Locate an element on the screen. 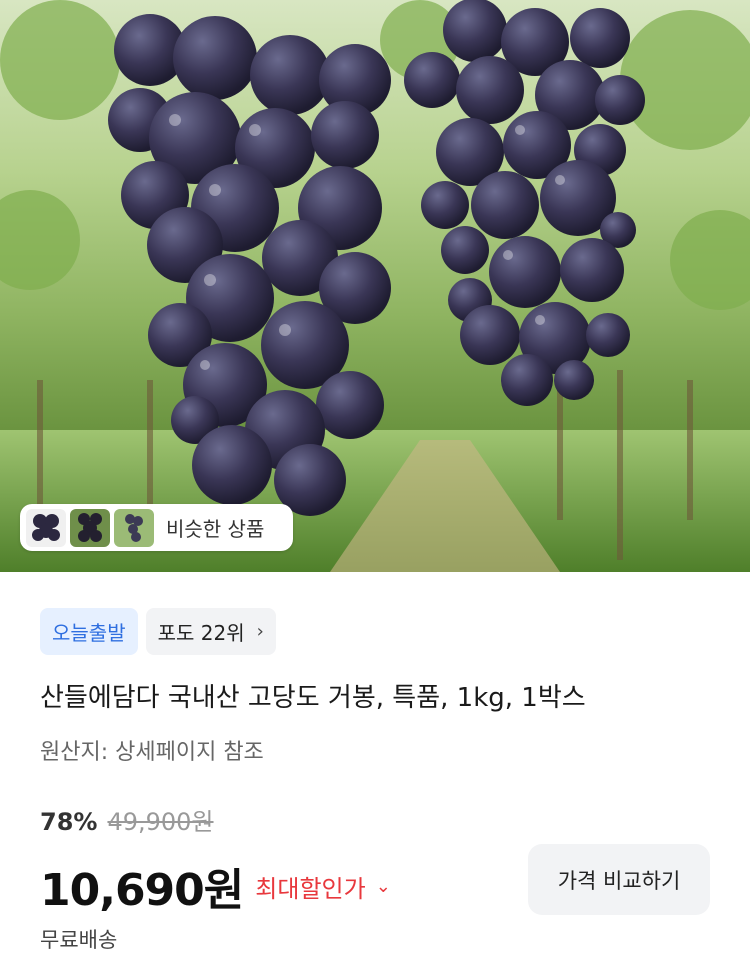  discount-row: 78% 49,900원 is located at coordinates (127, 819).